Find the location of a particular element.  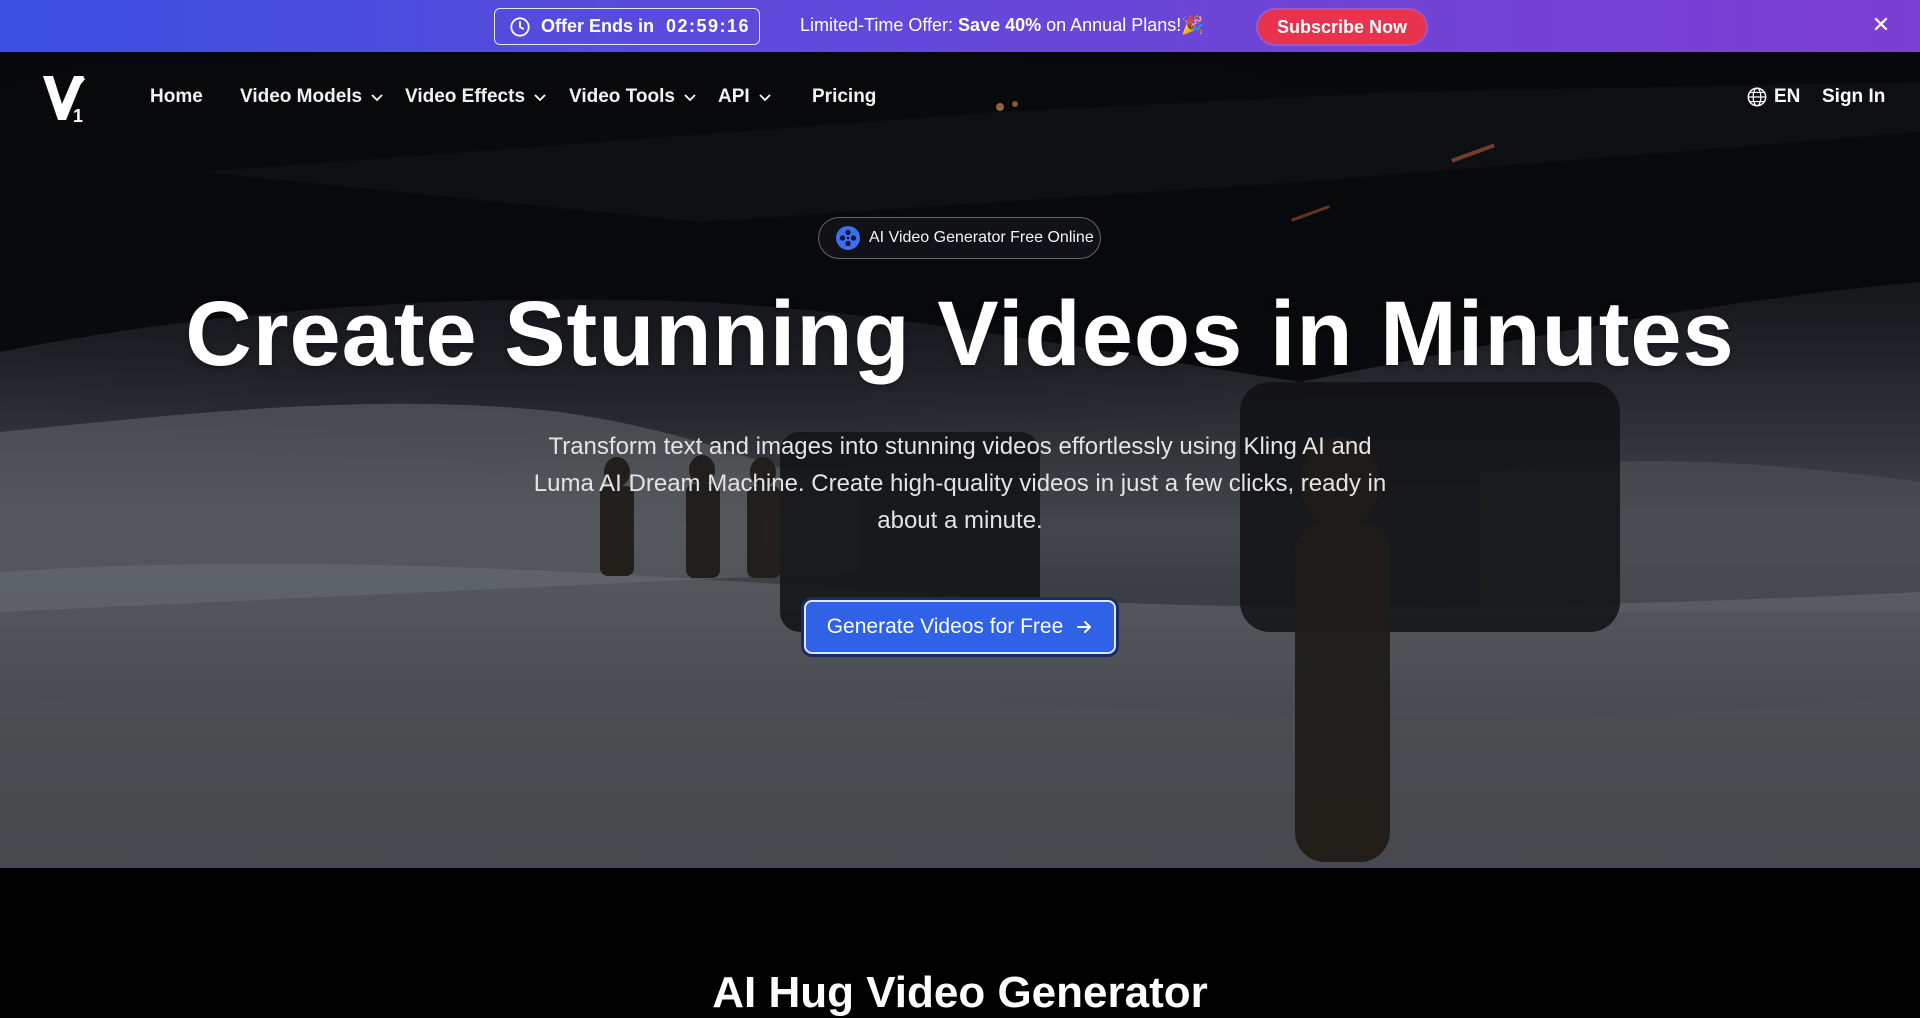

subscribe-button: Subscribe Now is located at coordinates (1342, 27).